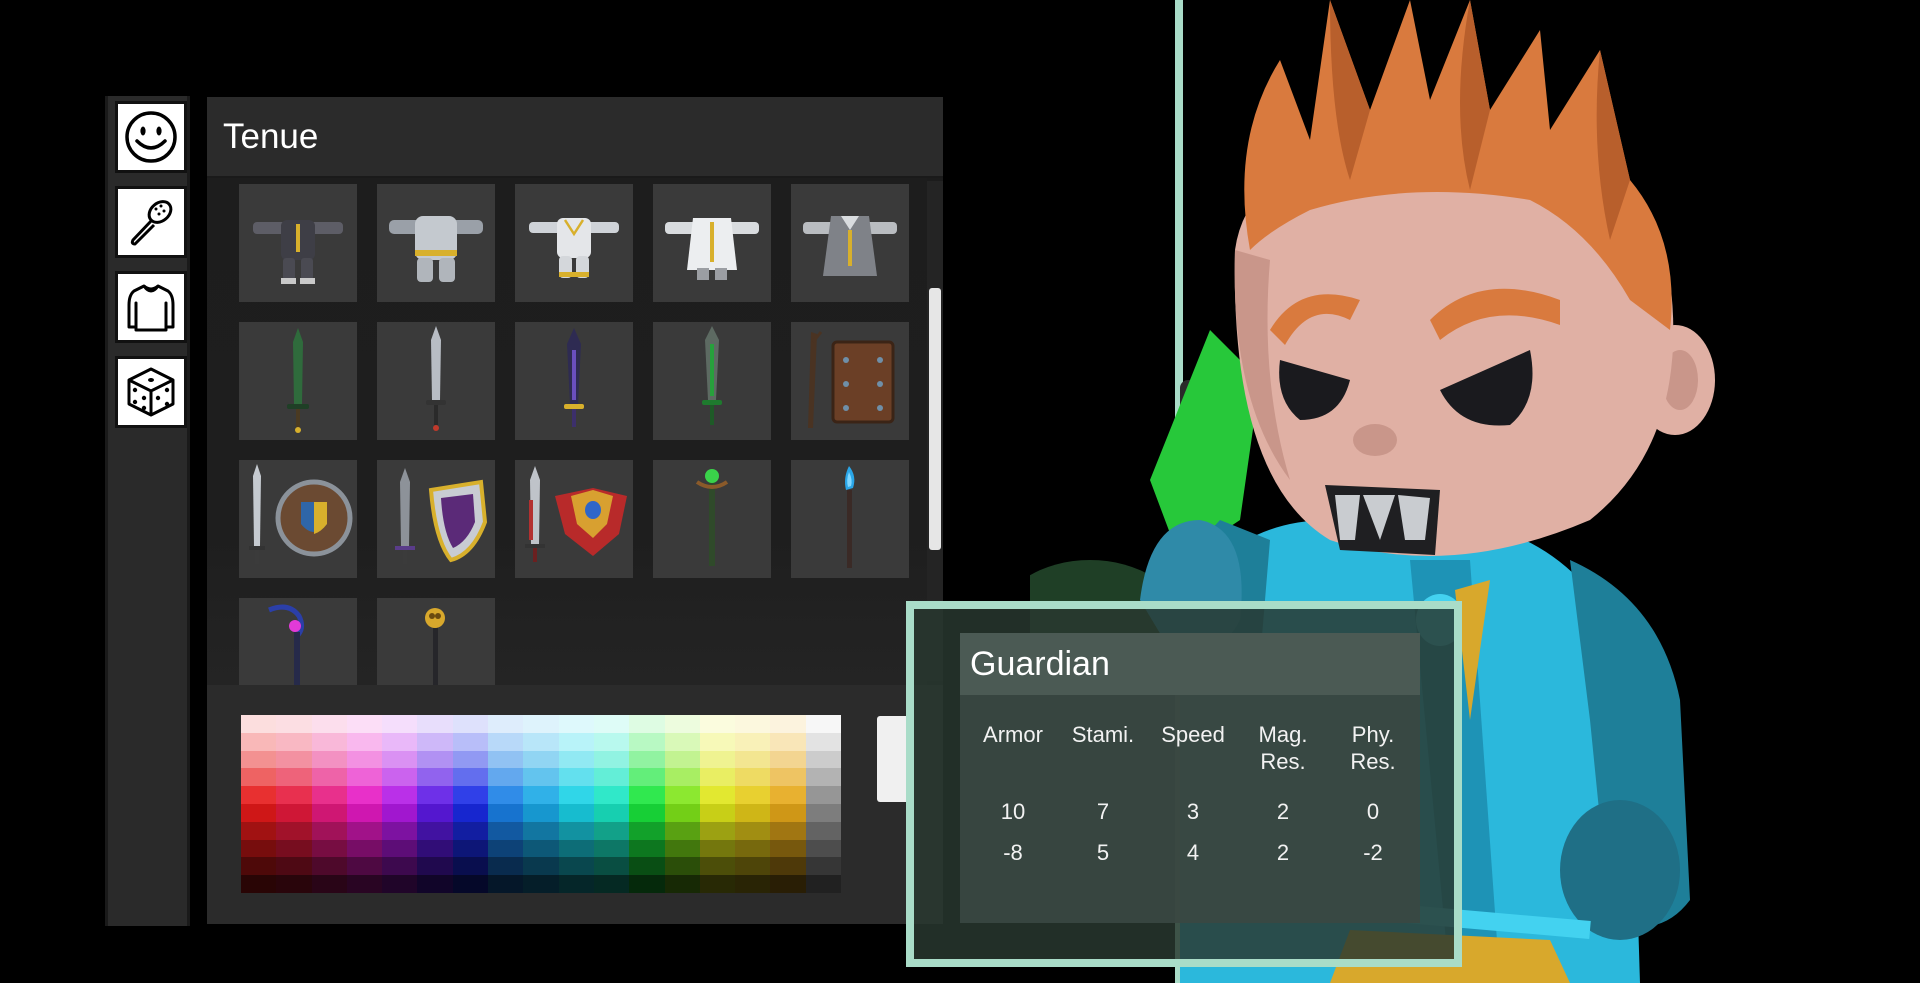  What do you see at coordinates (151, 392) in the screenshot?
I see `random-category-button` at bounding box center [151, 392].